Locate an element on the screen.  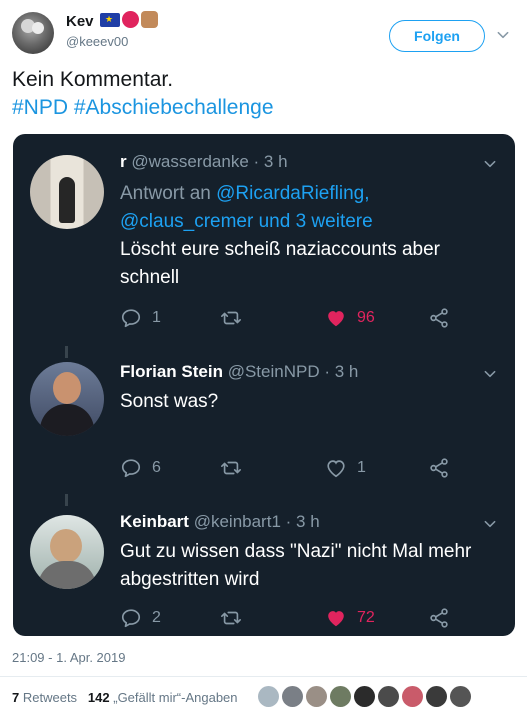
tweet-stats: 7 Retweets 142 „Gefällt mir“-Angaben is located at coordinates (125, 697).